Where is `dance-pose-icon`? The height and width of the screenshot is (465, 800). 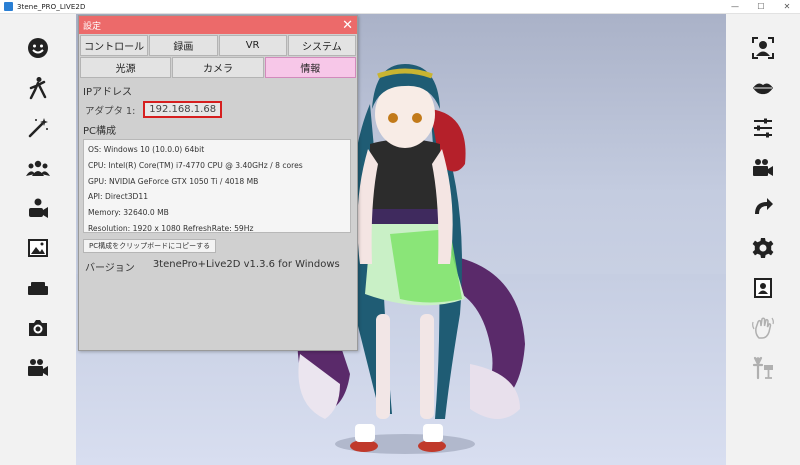
dance-pose-icon is located at coordinates (38, 88).